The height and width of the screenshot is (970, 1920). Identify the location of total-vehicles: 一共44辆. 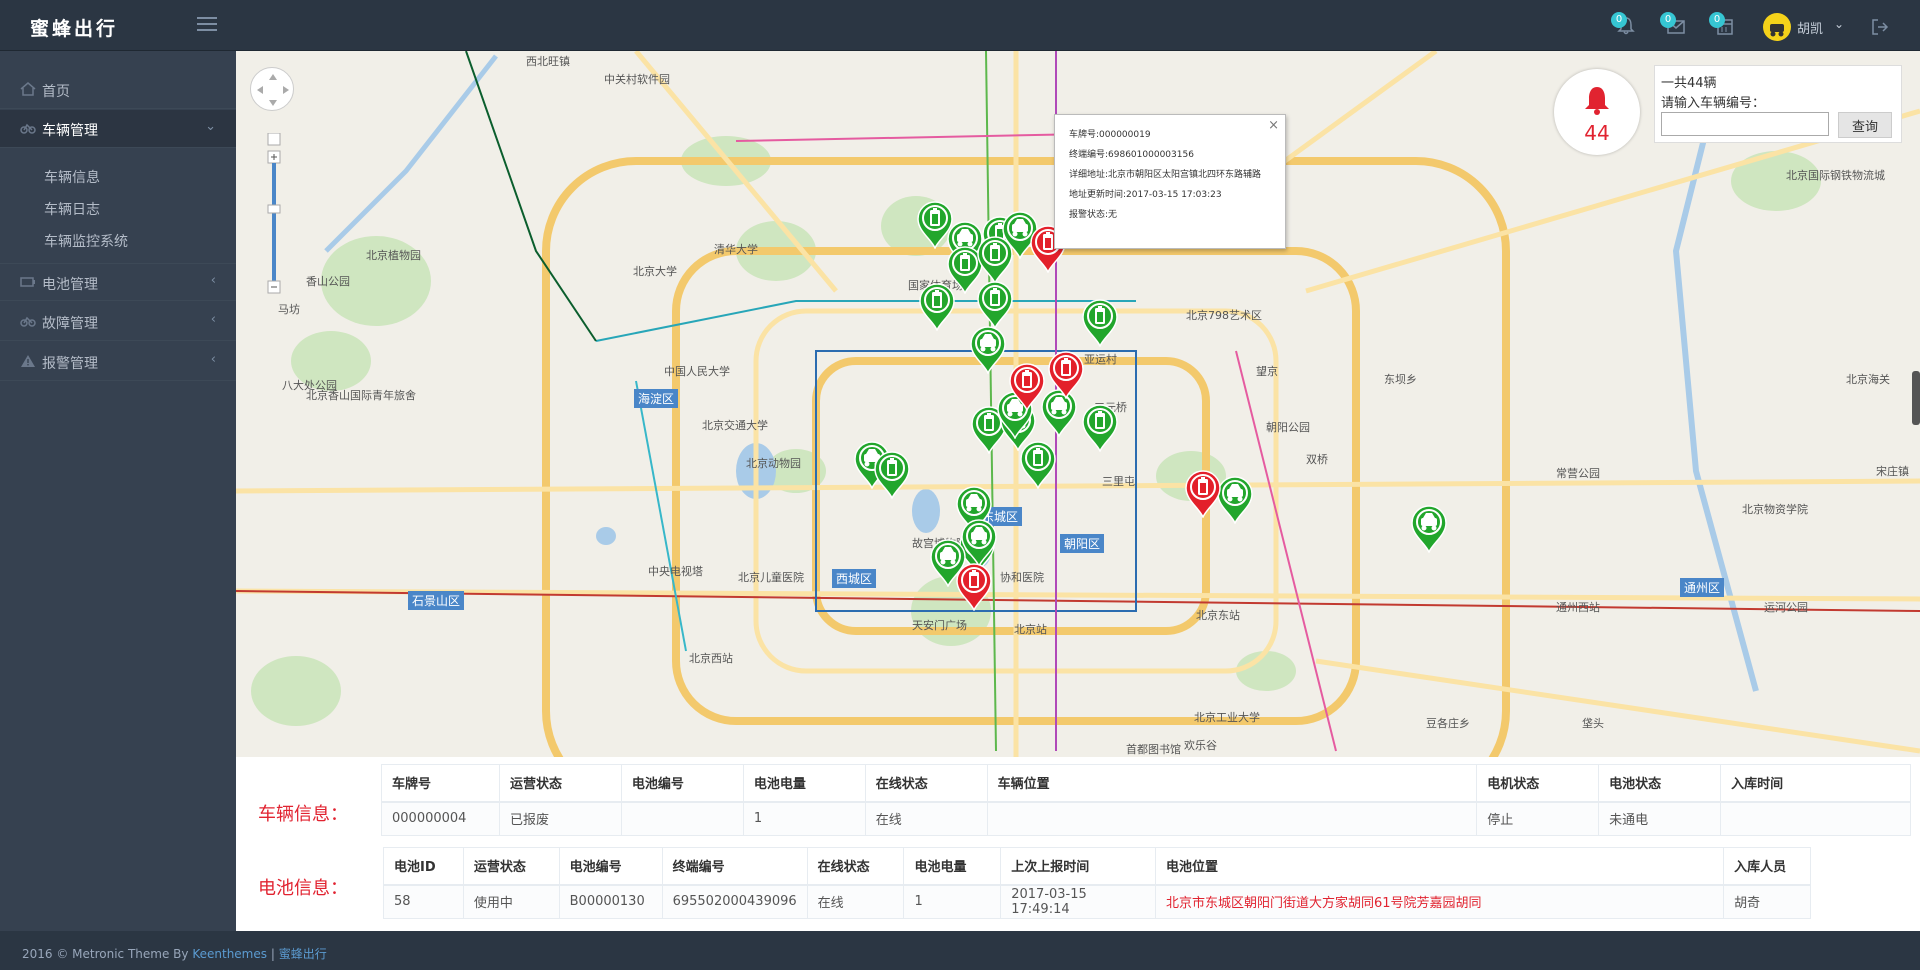
(1689, 83).